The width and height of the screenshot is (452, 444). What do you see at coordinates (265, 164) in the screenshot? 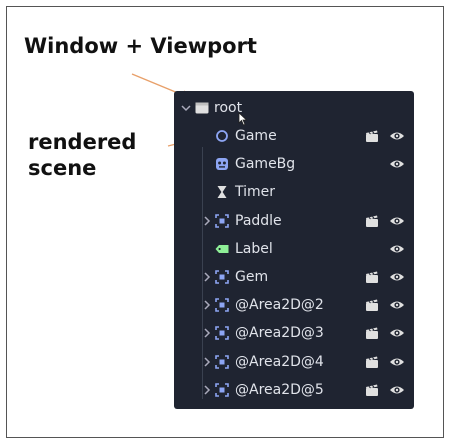
I see `tree-label: GameBg` at bounding box center [265, 164].